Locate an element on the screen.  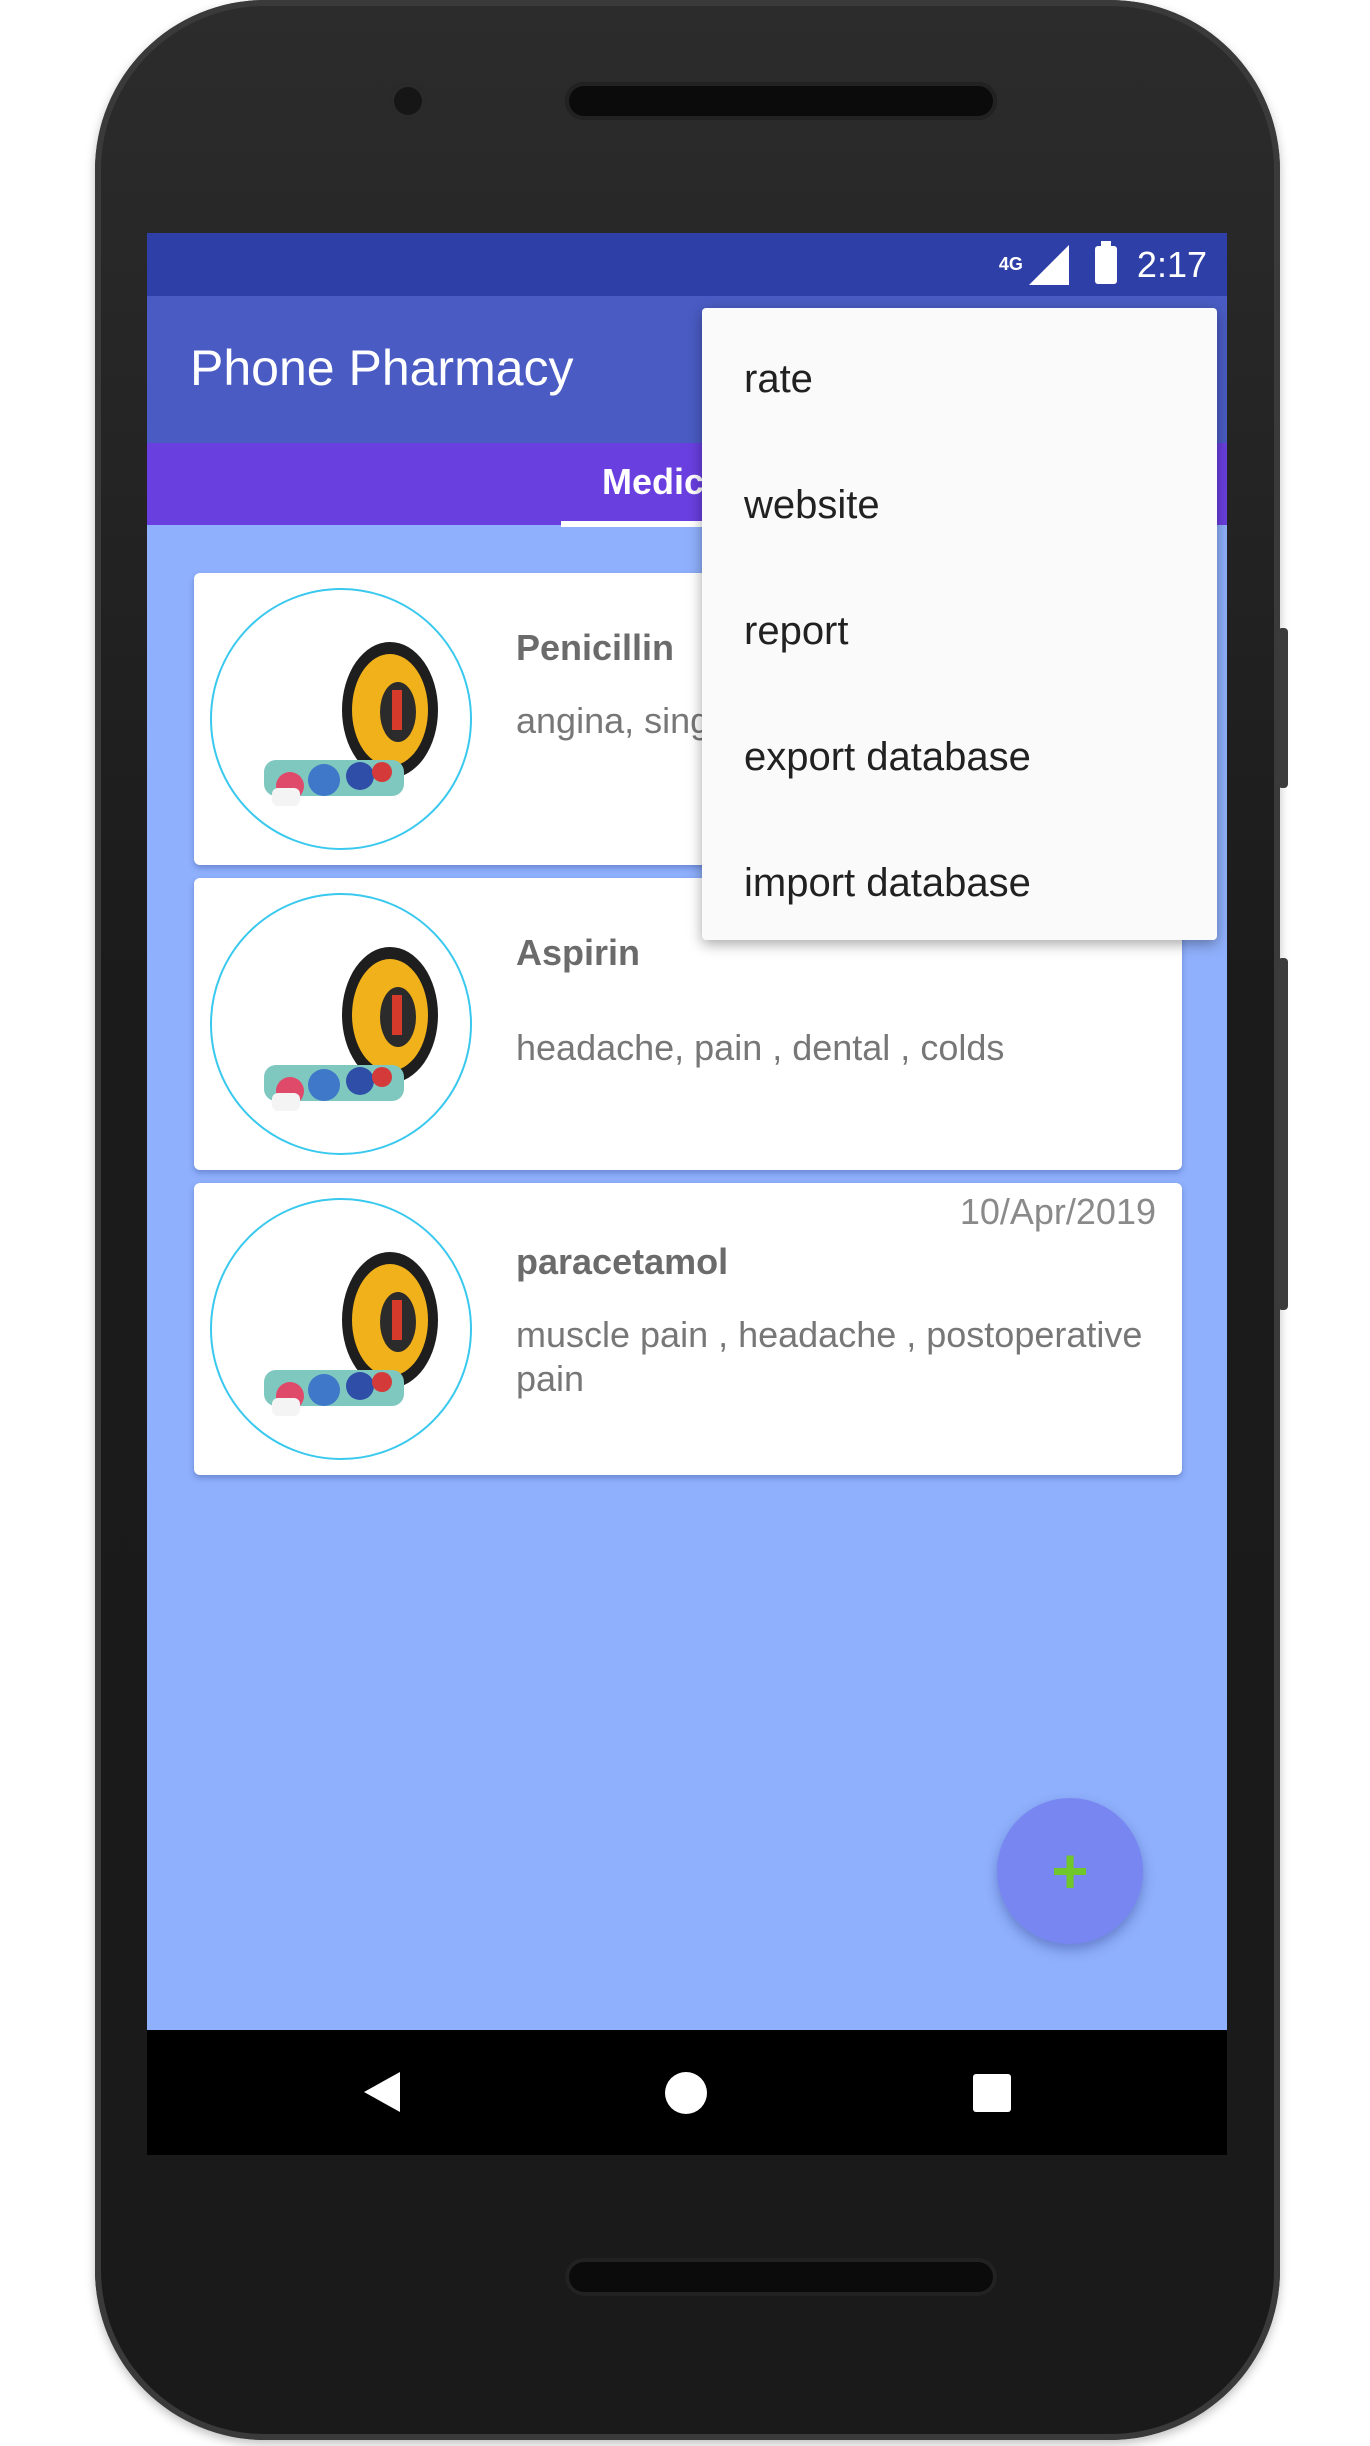
signal-icon is located at coordinates (1048, 264).